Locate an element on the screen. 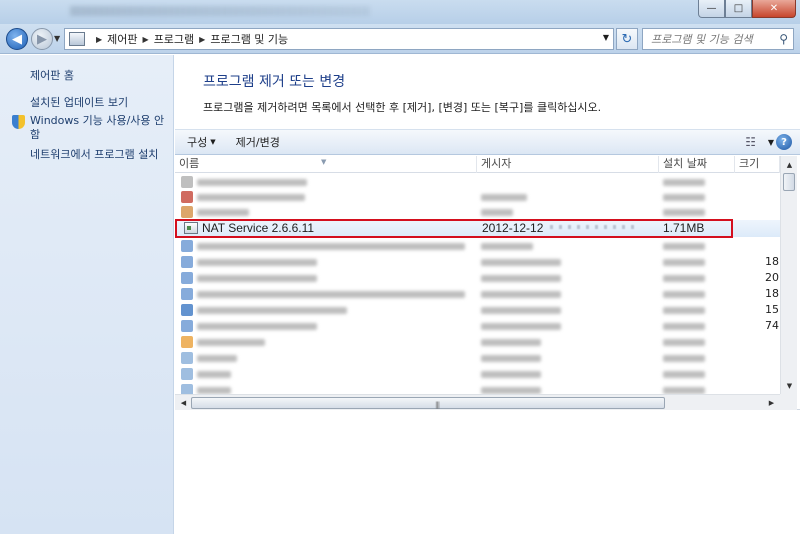 The image size is (800, 534). organize-label: 구성 is located at coordinates (197, 142).